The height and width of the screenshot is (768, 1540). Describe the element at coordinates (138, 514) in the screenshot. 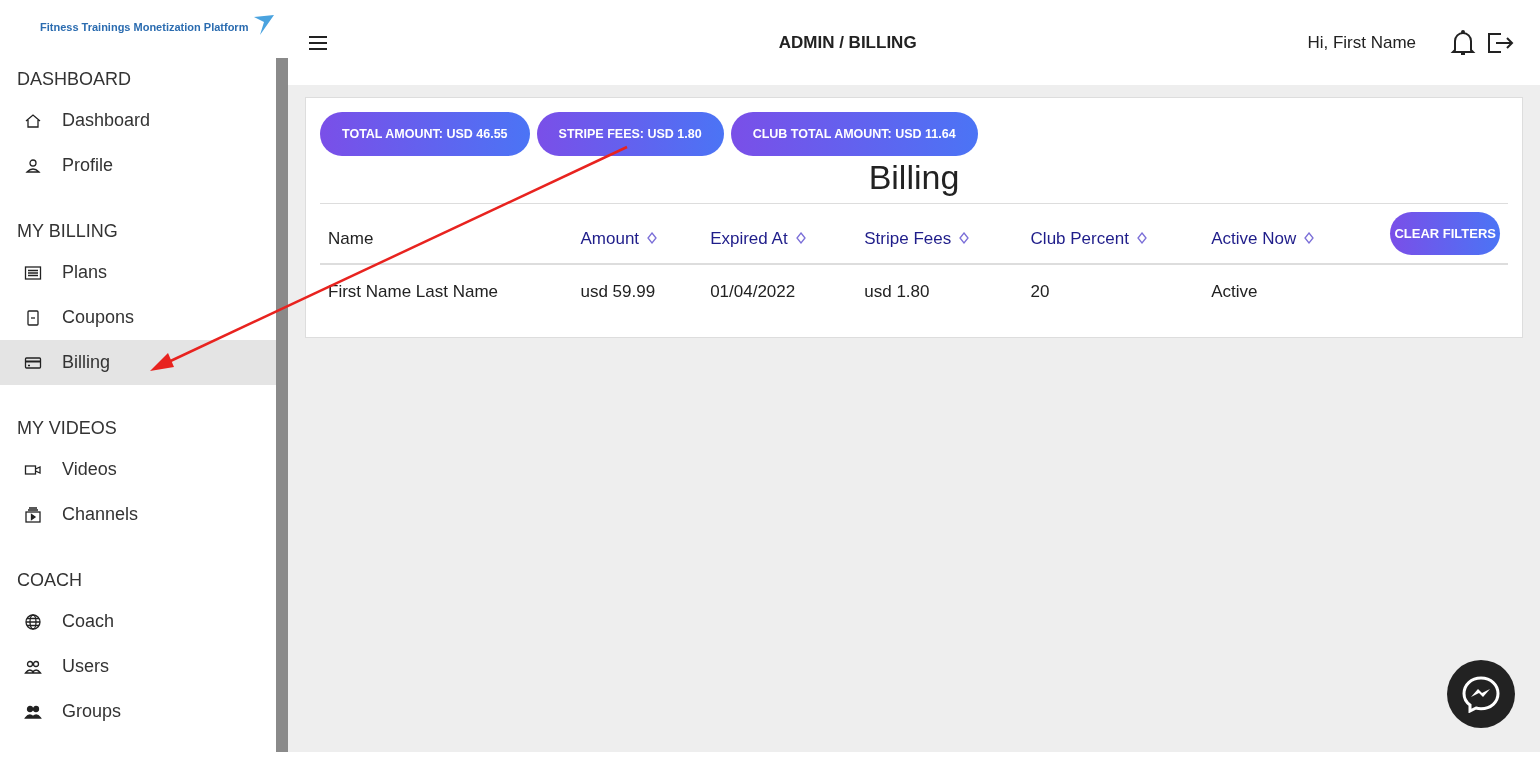

I see `sidebar-item: Channels` at that location.